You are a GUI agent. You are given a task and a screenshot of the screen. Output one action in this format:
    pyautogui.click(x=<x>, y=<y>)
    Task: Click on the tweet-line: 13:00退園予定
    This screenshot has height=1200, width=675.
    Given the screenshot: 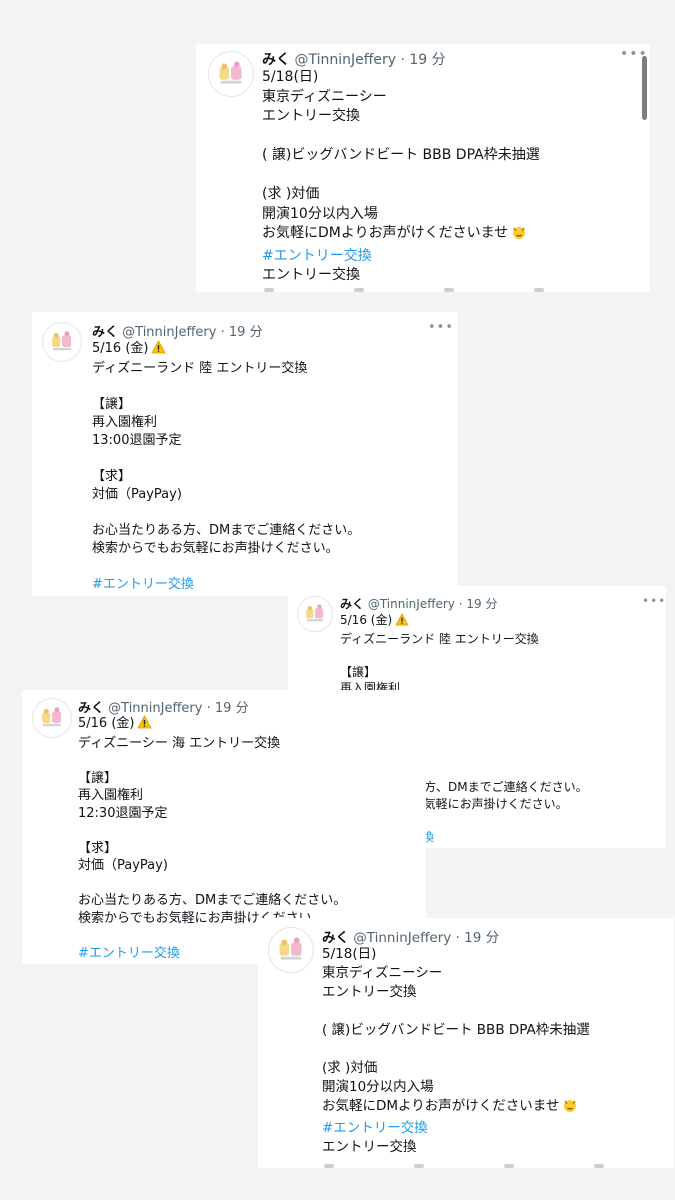 What is the action you would take?
    pyautogui.click(x=137, y=440)
    